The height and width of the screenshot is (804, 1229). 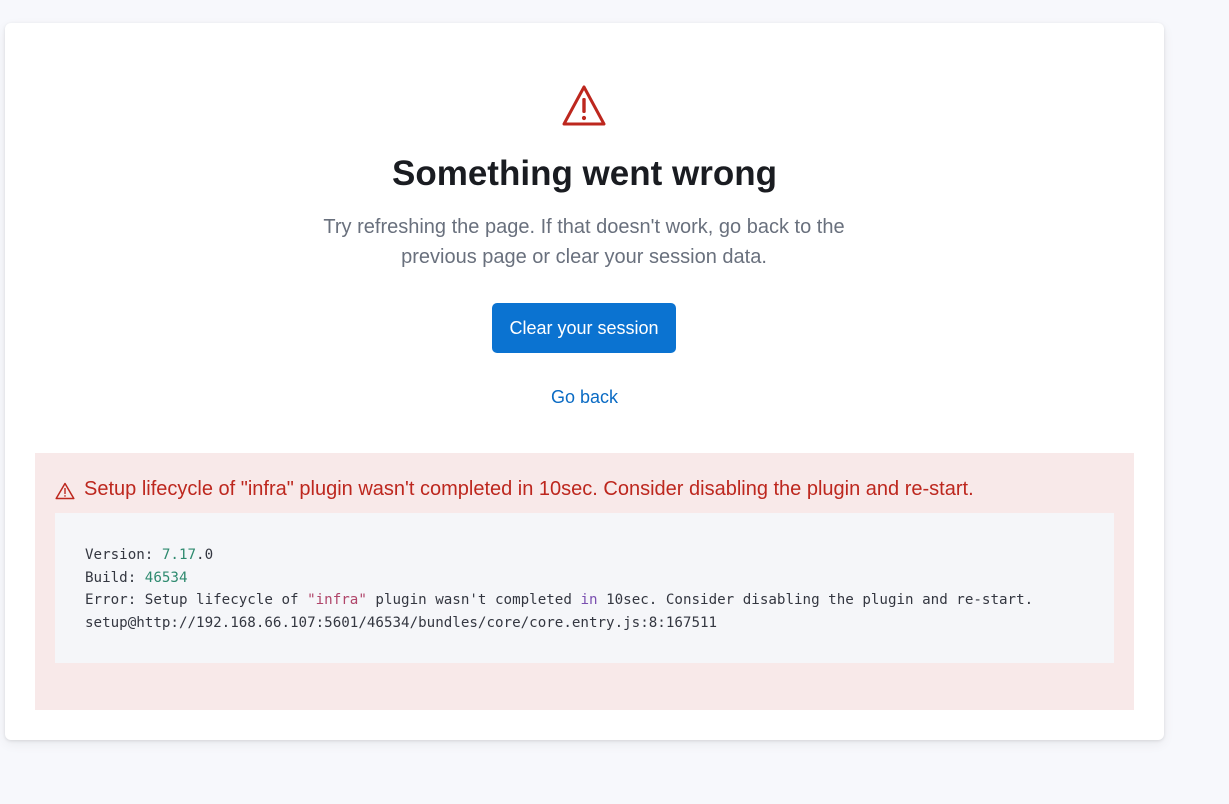 I want to click on build-number: 46534, so click(x=166, y=577).